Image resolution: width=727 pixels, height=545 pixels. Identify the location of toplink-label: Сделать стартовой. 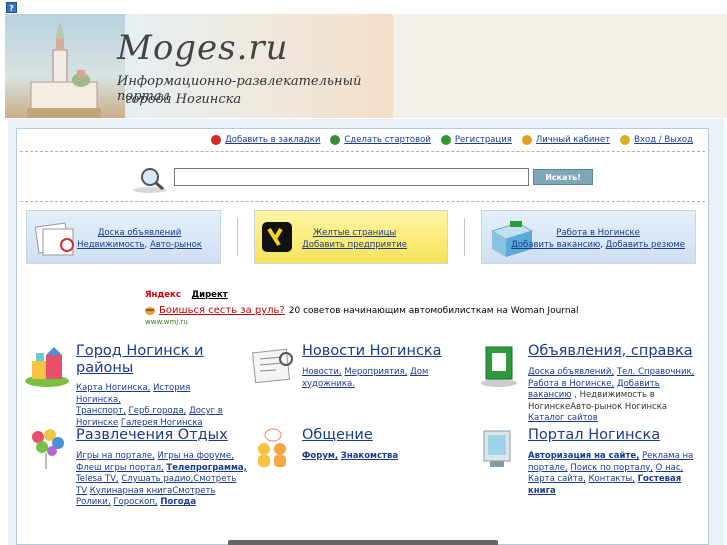
(387, 140).